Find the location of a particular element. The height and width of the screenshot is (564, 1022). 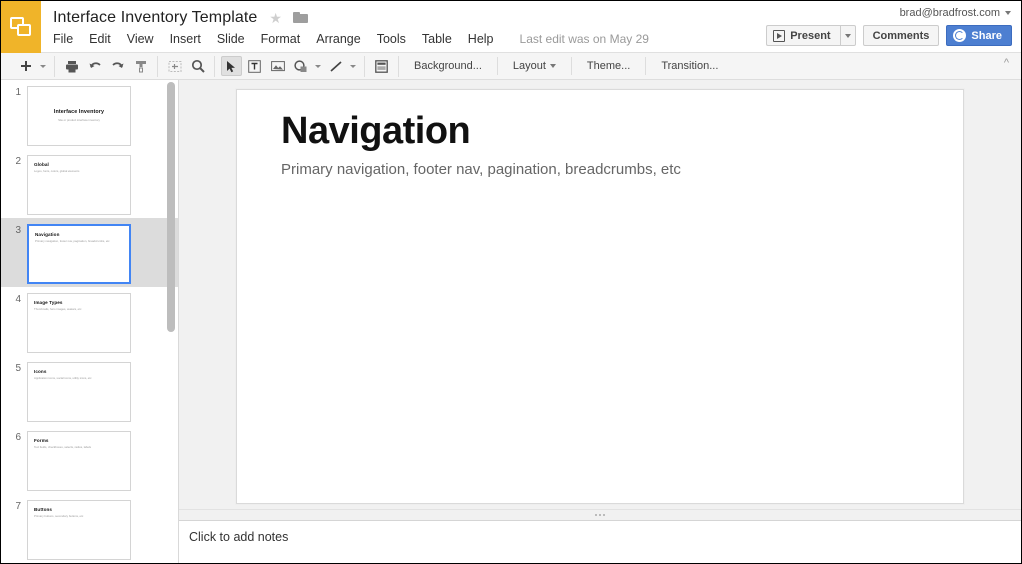

thumbnail-title: Interface Inventory is located at coordinates (79, 112).